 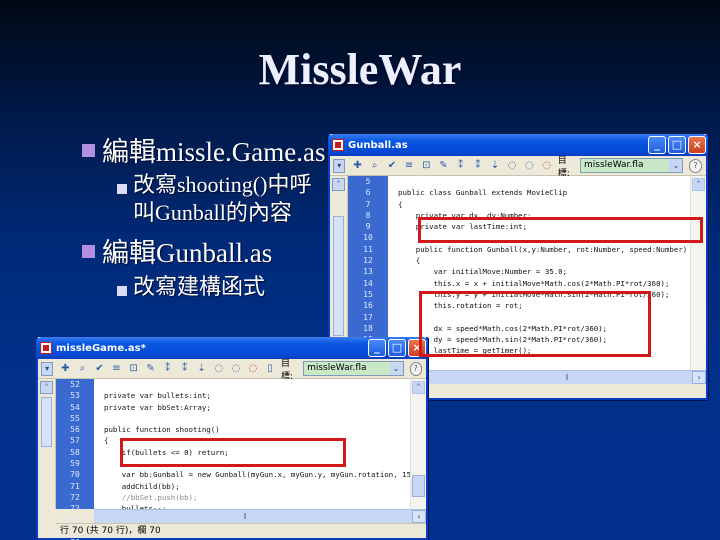 What do you see at coordinates (142, 486) in the screenshot?
I see `code-line: addChild(bb);` at bounding box center [142, 486].